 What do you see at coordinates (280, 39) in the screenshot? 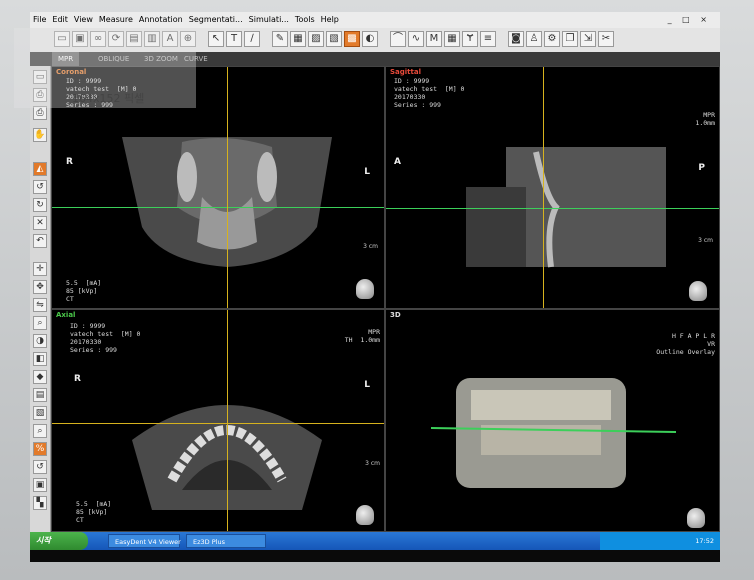
I see `edit-icon: ✎` at bounding box center [280, 39].